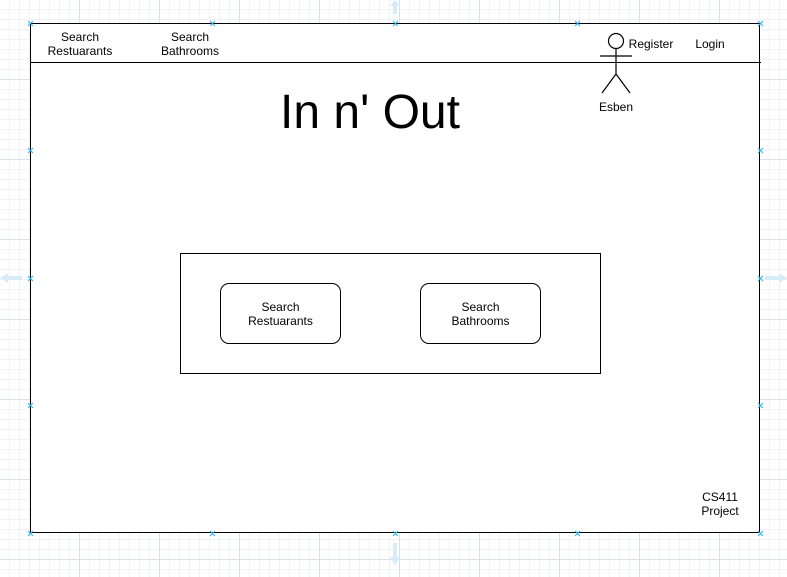 The width and height of the screenshot is (787, 577). I want to click on canvas-arrow-up-icon, so click(395, 7).